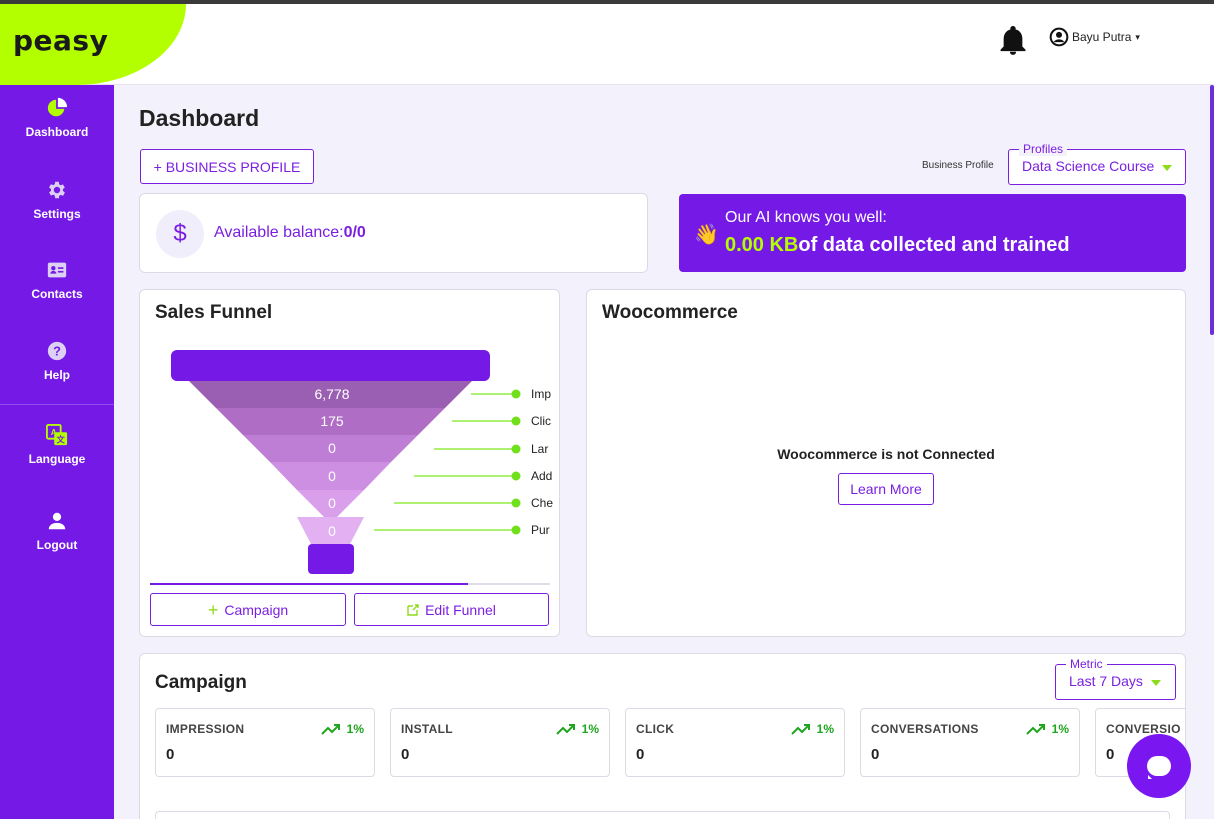 The height and width of the screenshot is (819, 1214). I want to click on sidebar-item-contacts: Contacts, so click(57, 280).